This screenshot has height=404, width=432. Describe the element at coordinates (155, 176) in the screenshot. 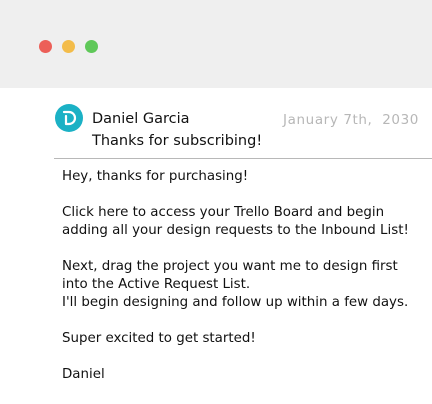

I see `email-greeting: Hey, thanks for purchasing!` at that location.